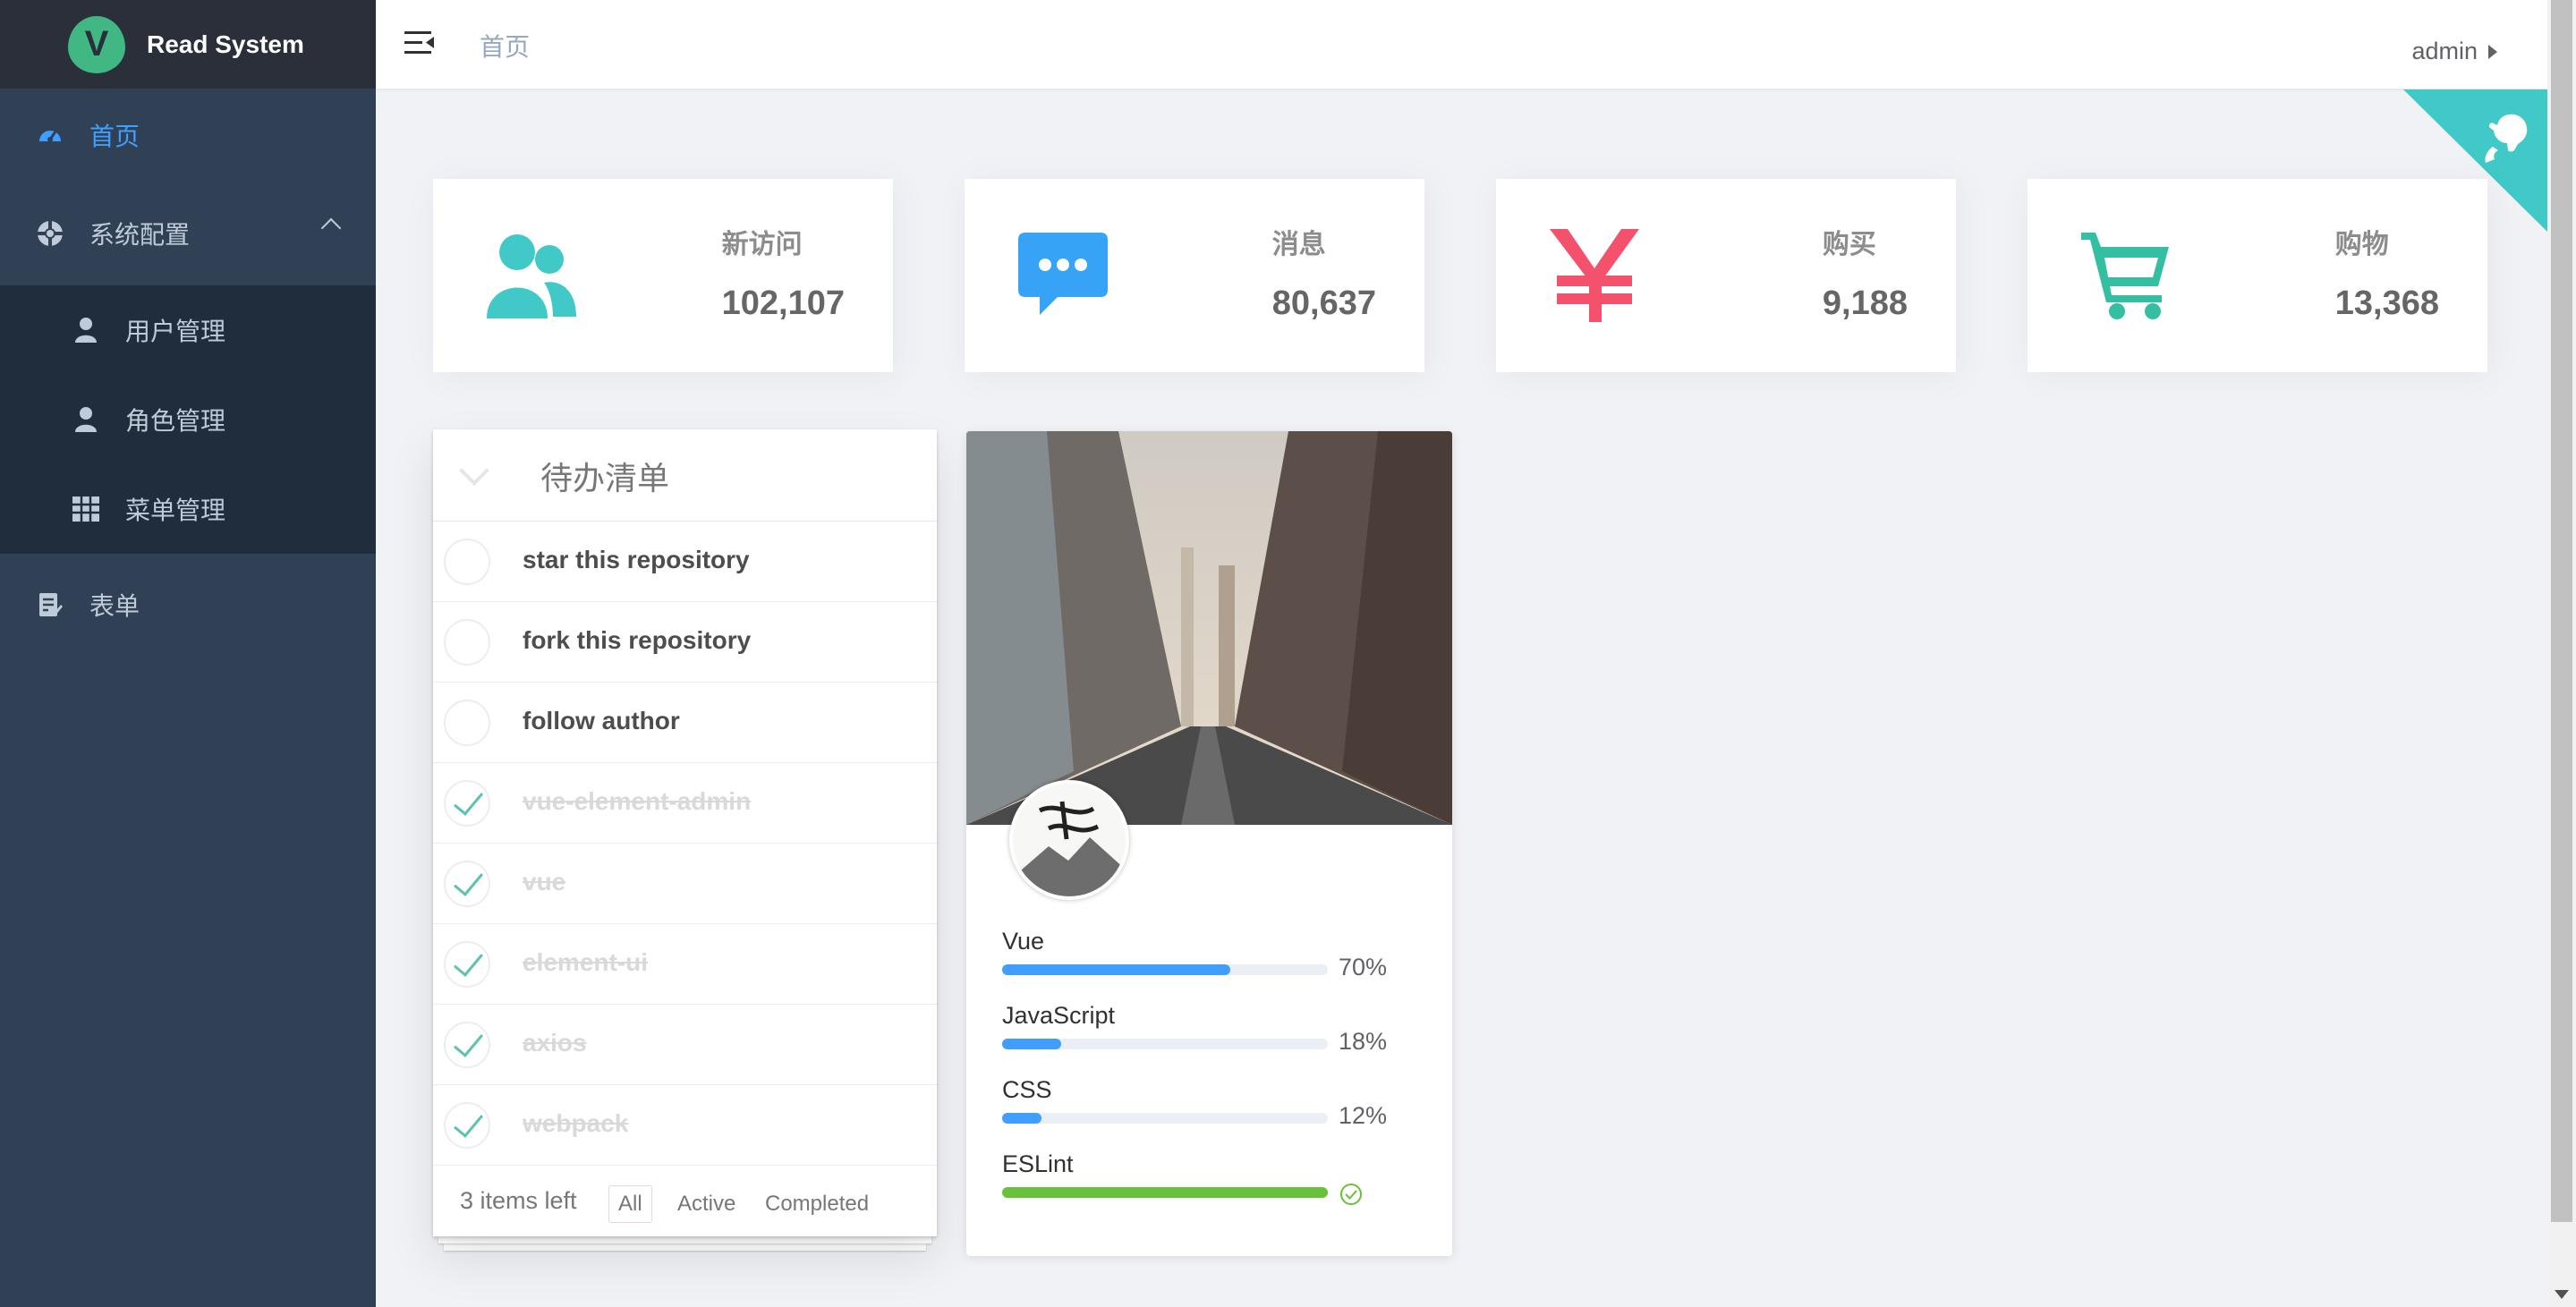 This screenshot has width=2576, height=1307. Describe the element at coordinates (1726, 275) in the screenshot. I see `panel-purchases: 购买 9,188` at that location.